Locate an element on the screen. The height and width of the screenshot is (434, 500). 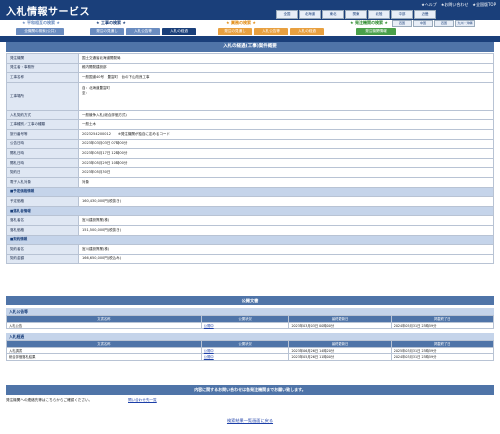
region-tab: 北海道 is located at coordinates (310, 14).